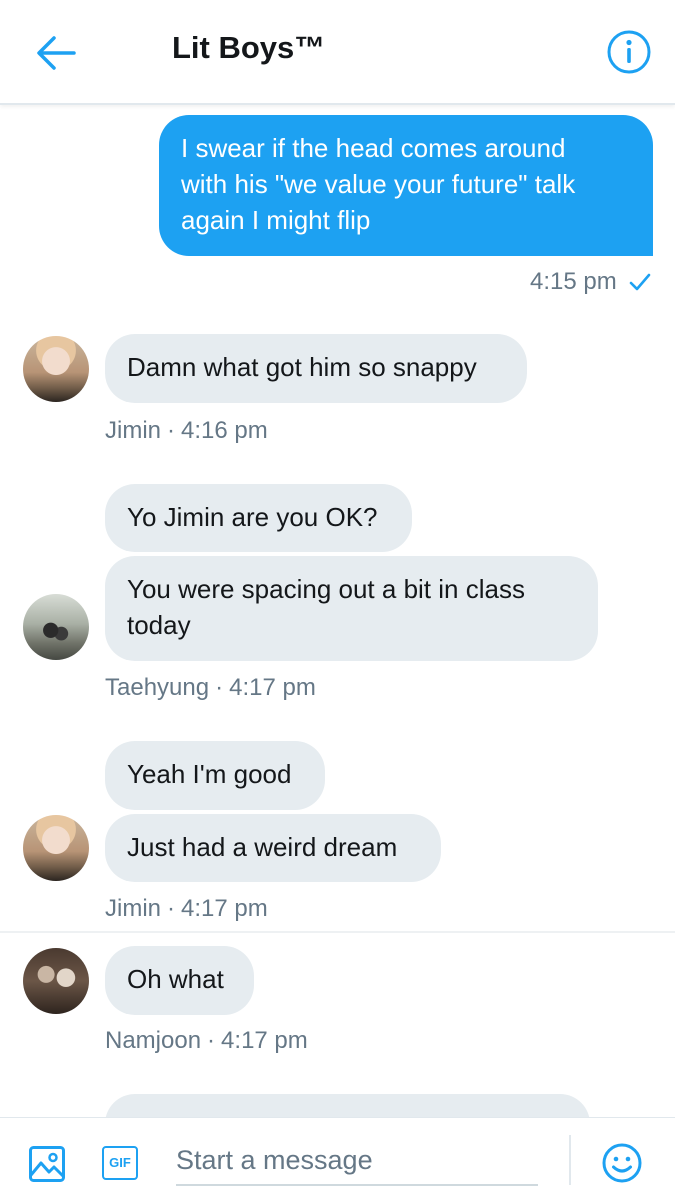  What do you see at coordinates (215, 775) in the screenshot?
I see `message-bubble-incoming: Yeah I'm good` at bounding box center [215, 775].